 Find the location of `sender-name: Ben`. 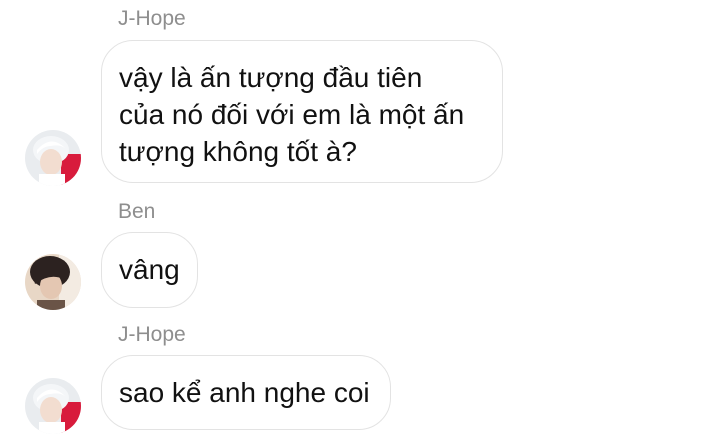

sender-name: Ben is located at coordinates (137, 211).